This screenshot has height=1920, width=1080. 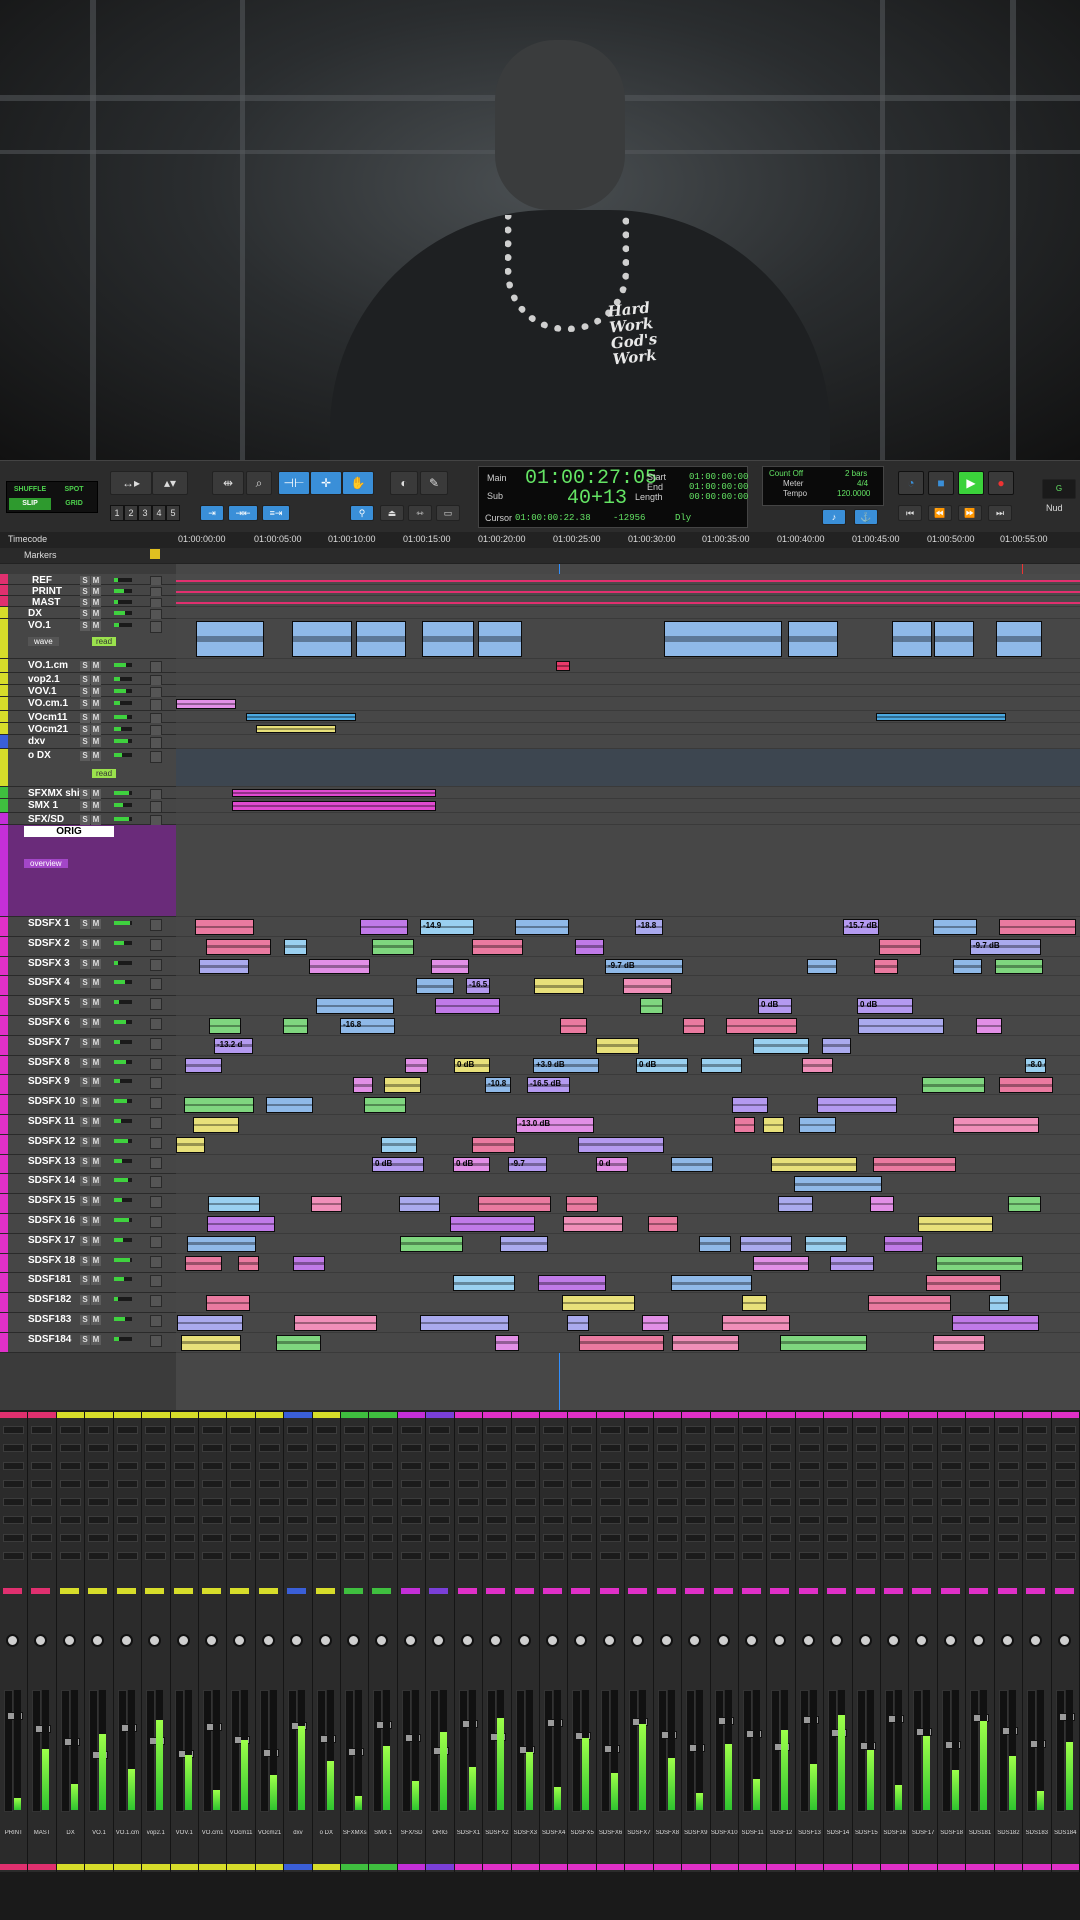 What do you see at coordinates (88, 871) in the screenshot?
I see `track-header: ORIG overview` at bounding box center [88, 871].